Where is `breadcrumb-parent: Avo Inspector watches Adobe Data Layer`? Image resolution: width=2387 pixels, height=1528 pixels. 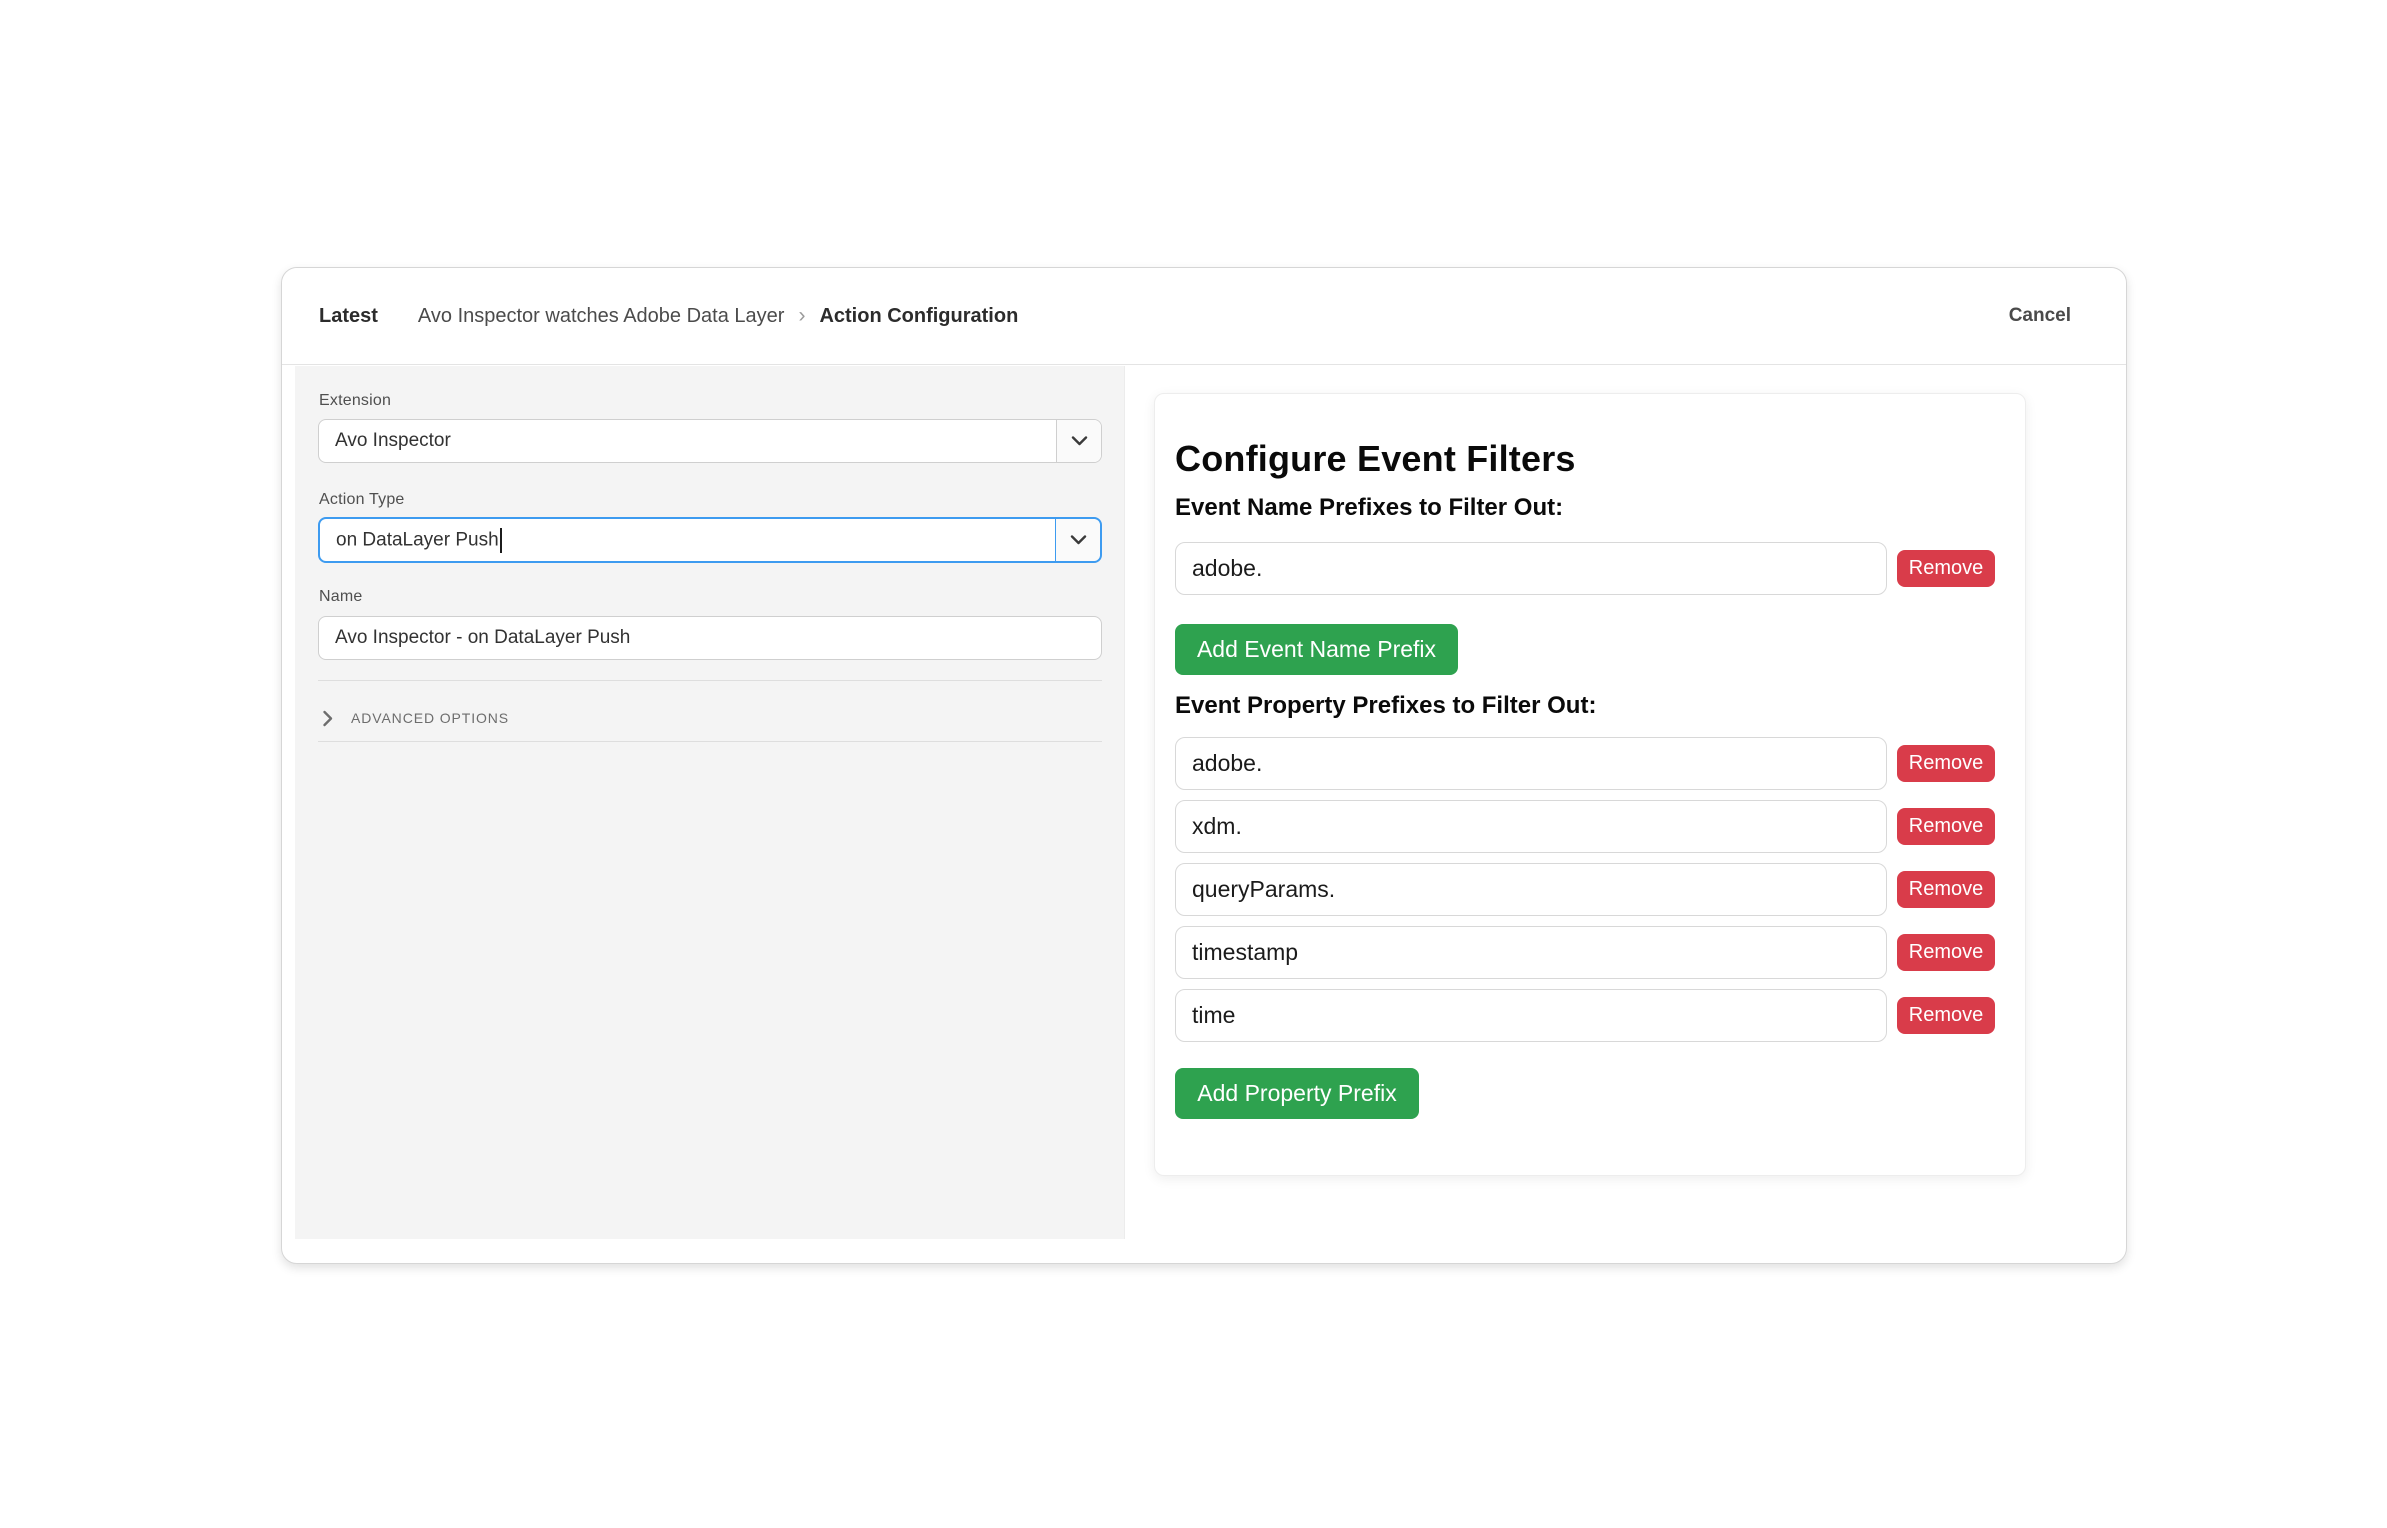 breadcrumb-parent: Avo Inspector watches Adobe Data Layer is located at coordinates (601, 316).